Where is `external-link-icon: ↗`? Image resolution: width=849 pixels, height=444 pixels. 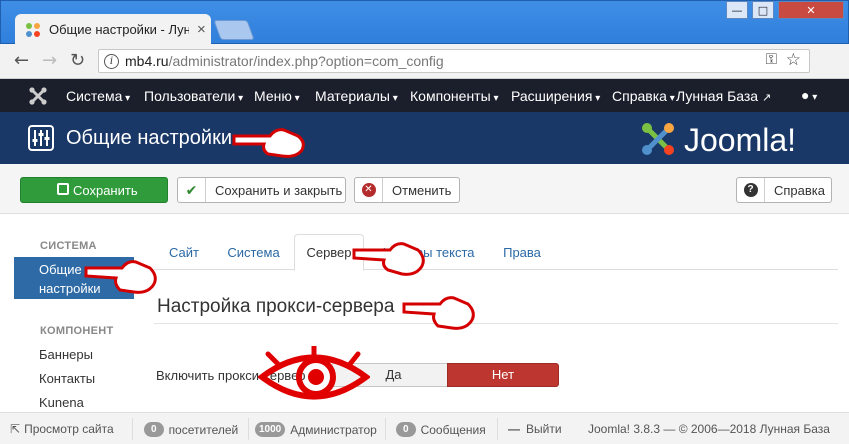
external-link-icon: ↗ is located at coordinates (766, 98).